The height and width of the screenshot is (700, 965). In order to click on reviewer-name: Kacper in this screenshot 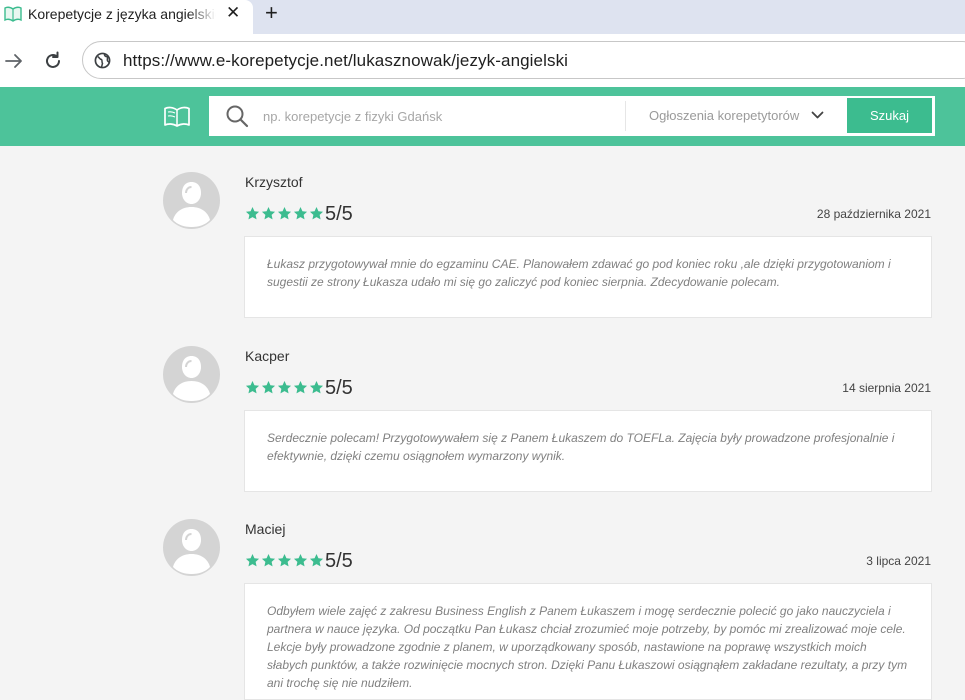, I will do `click(267, 356)`.